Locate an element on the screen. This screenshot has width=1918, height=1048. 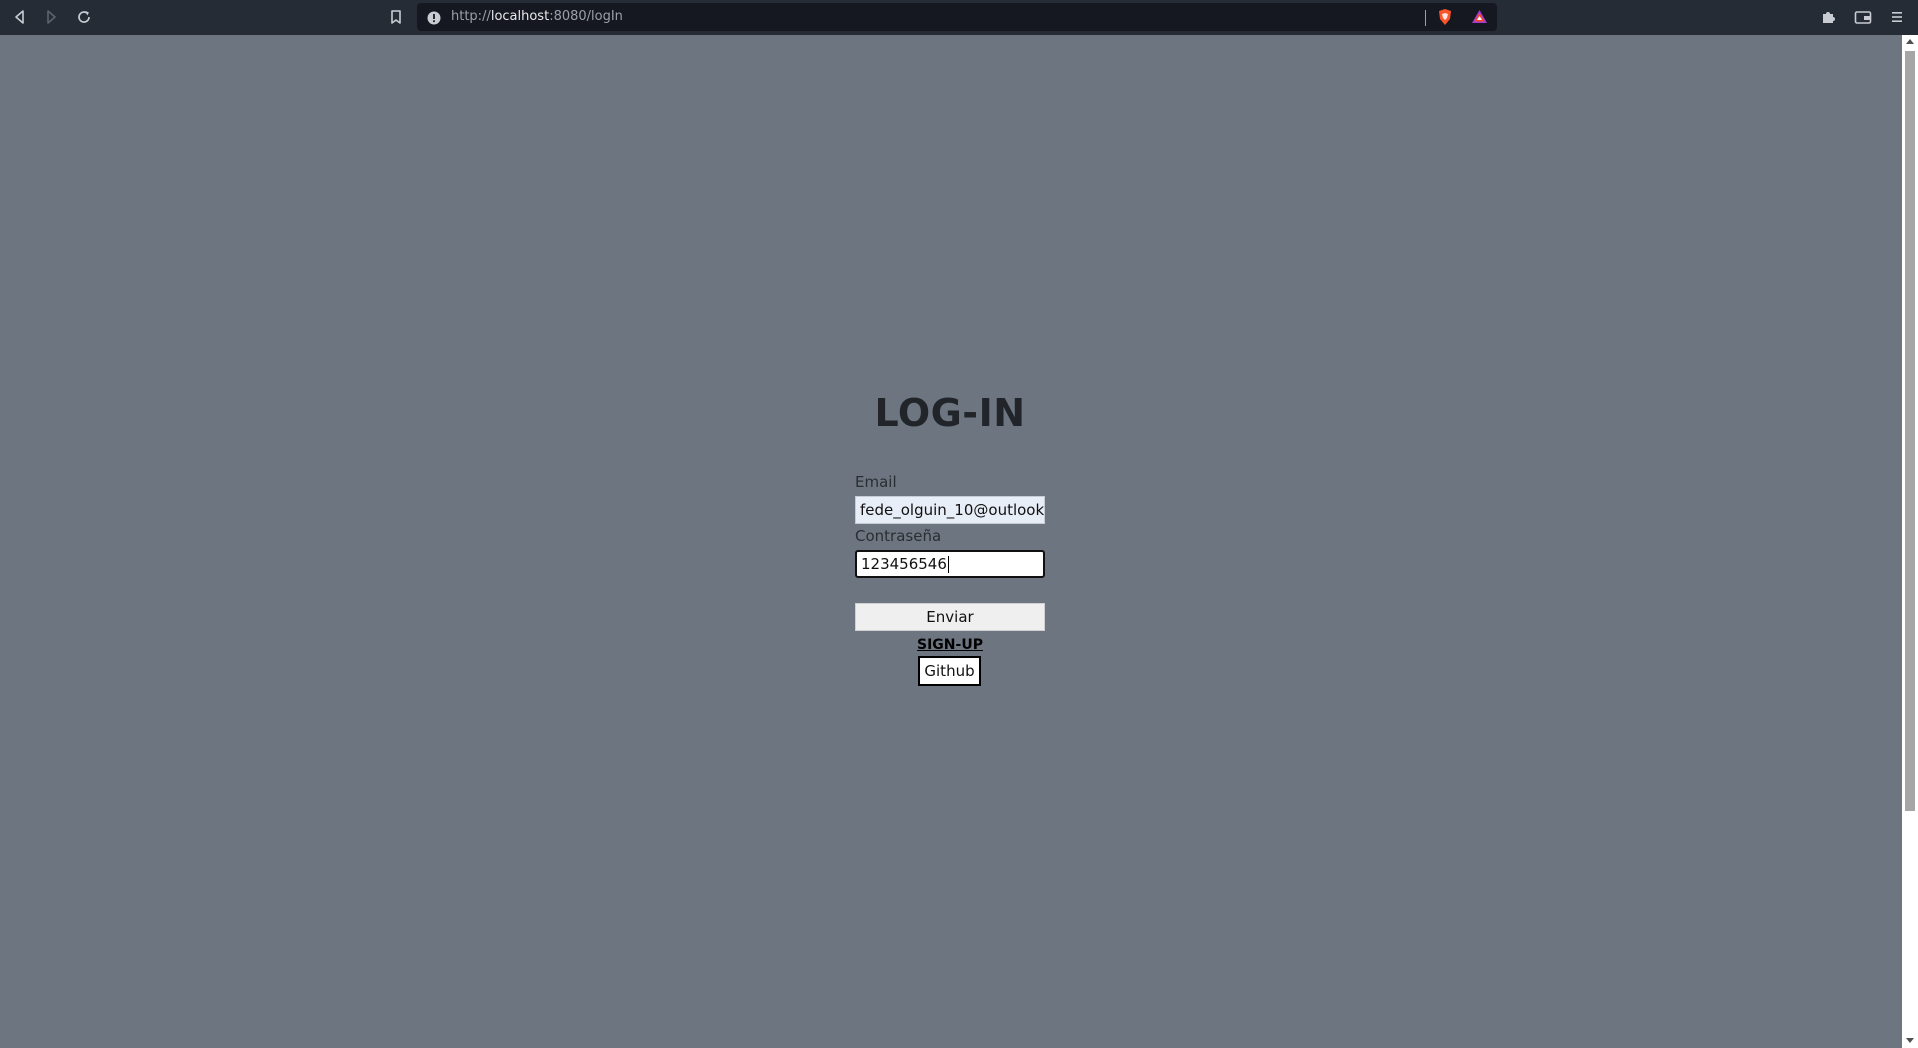
address-bar: http://localhost:8080/logIn is located at coordinates (957, 17).